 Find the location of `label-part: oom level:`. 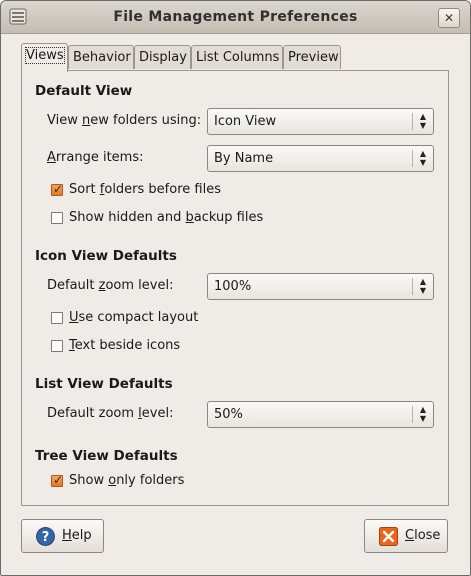

label-part: oom level: is located at coordinates (139, 285).